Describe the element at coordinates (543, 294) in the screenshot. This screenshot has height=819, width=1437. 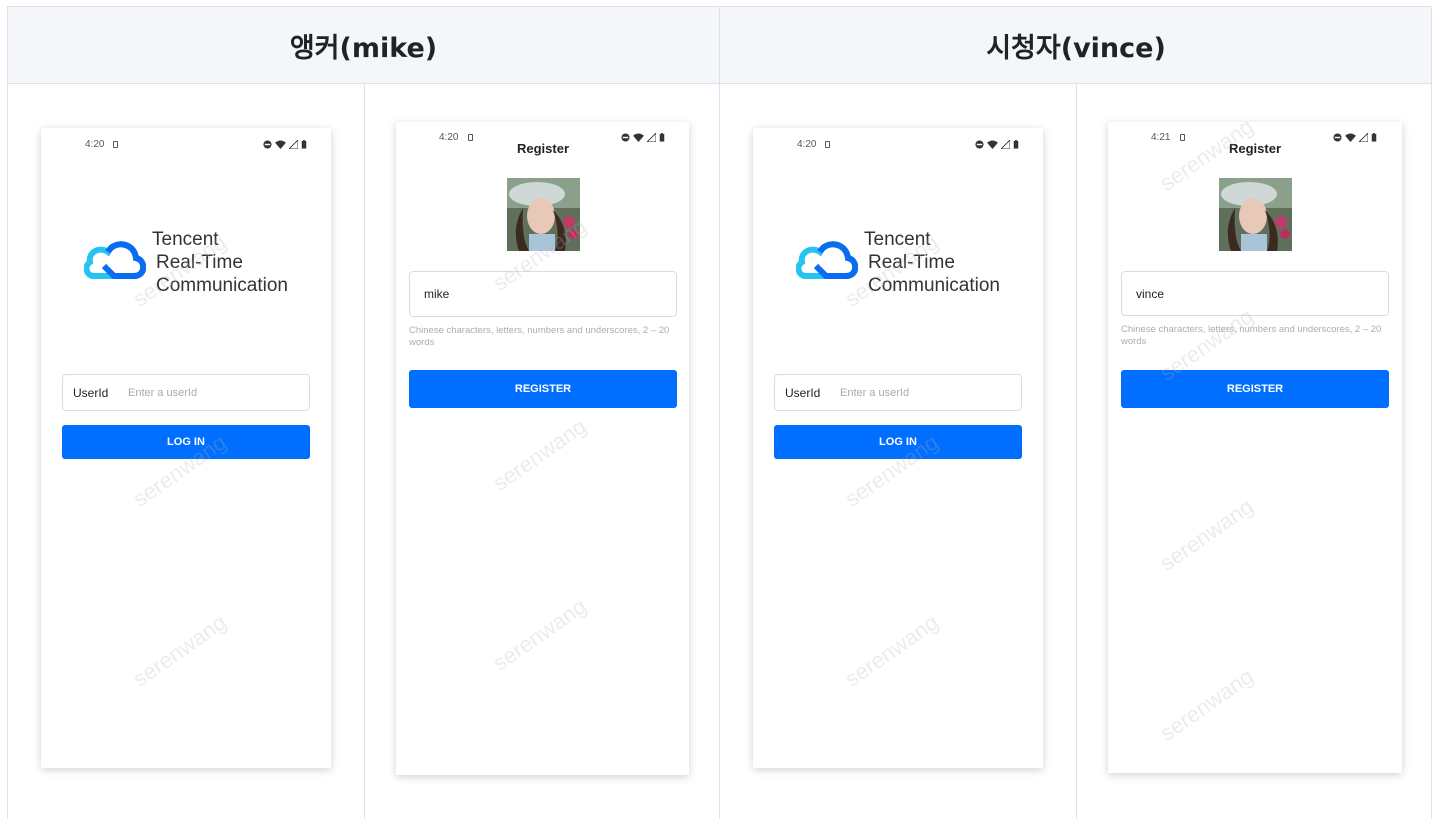
I see `username-input: mike` at that location.